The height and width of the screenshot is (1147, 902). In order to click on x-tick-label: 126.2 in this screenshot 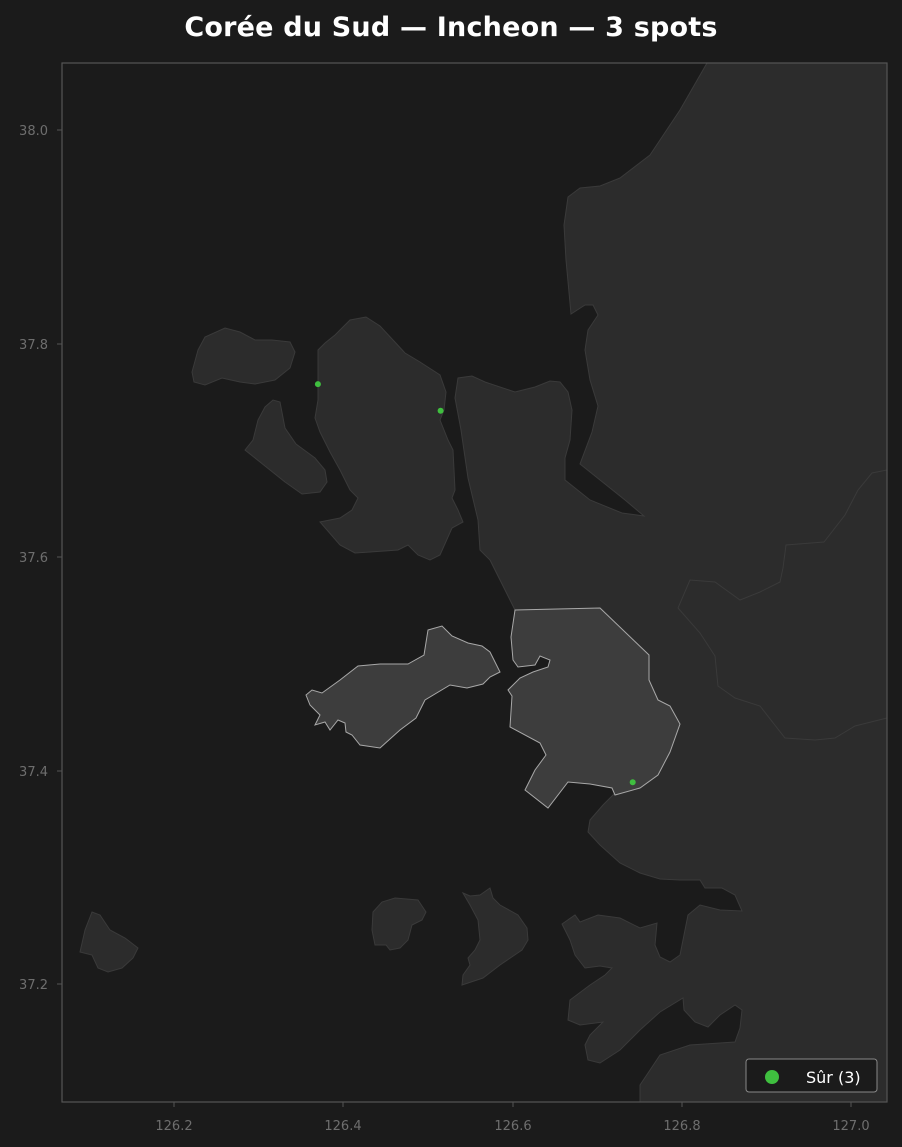, I will do `click(173, 1126)`.